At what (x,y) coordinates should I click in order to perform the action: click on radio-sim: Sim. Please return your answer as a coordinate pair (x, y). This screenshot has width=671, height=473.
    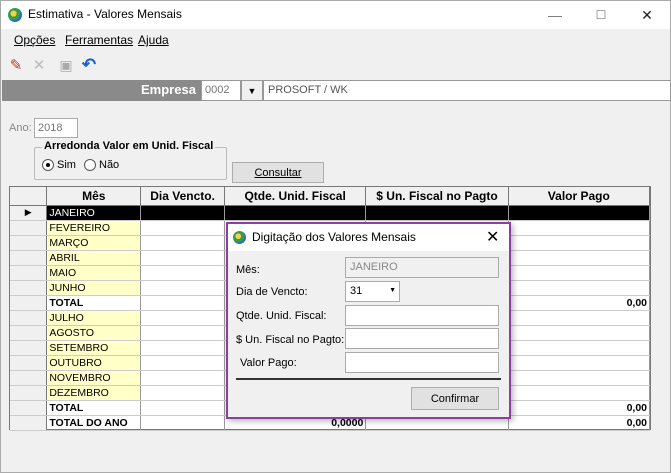
    Looking at the image, I should click on (59, 165).